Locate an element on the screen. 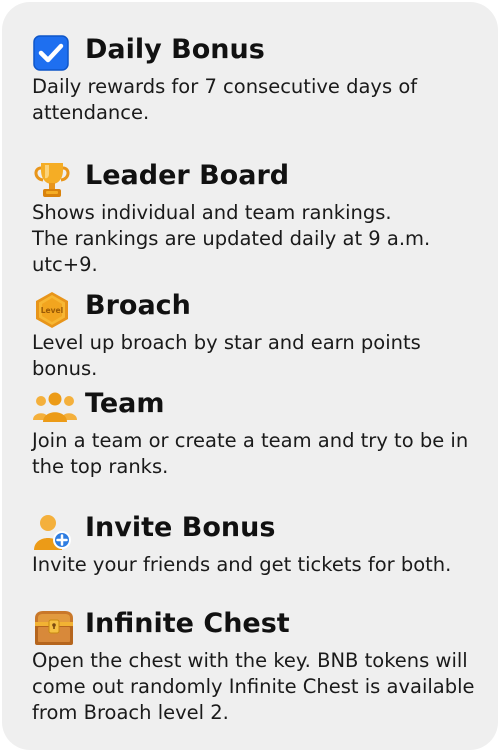 This screenshot has height=752, width=500. feature-title: Broach is located at coordinates (138, 305).